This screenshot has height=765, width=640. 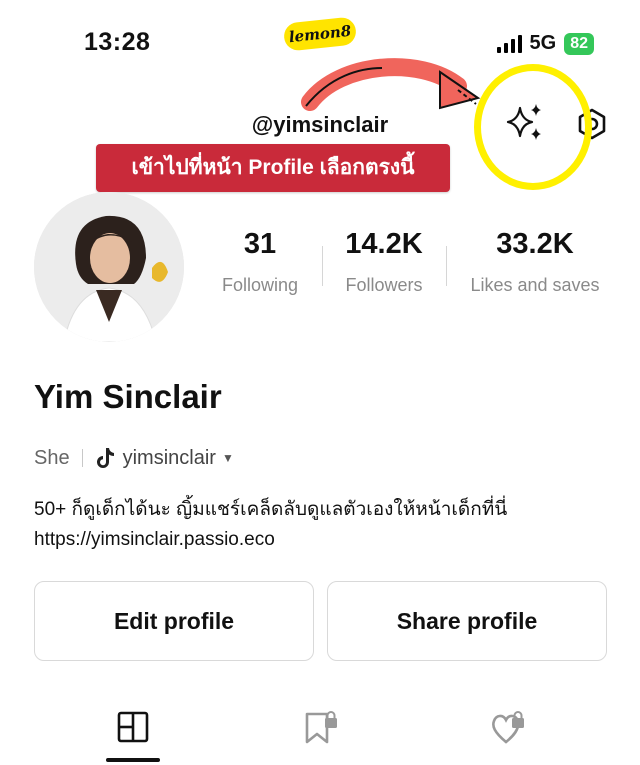 I want to click on stat-likes-saves: 33.2K Likes and saves, so click(x=535, y=262).